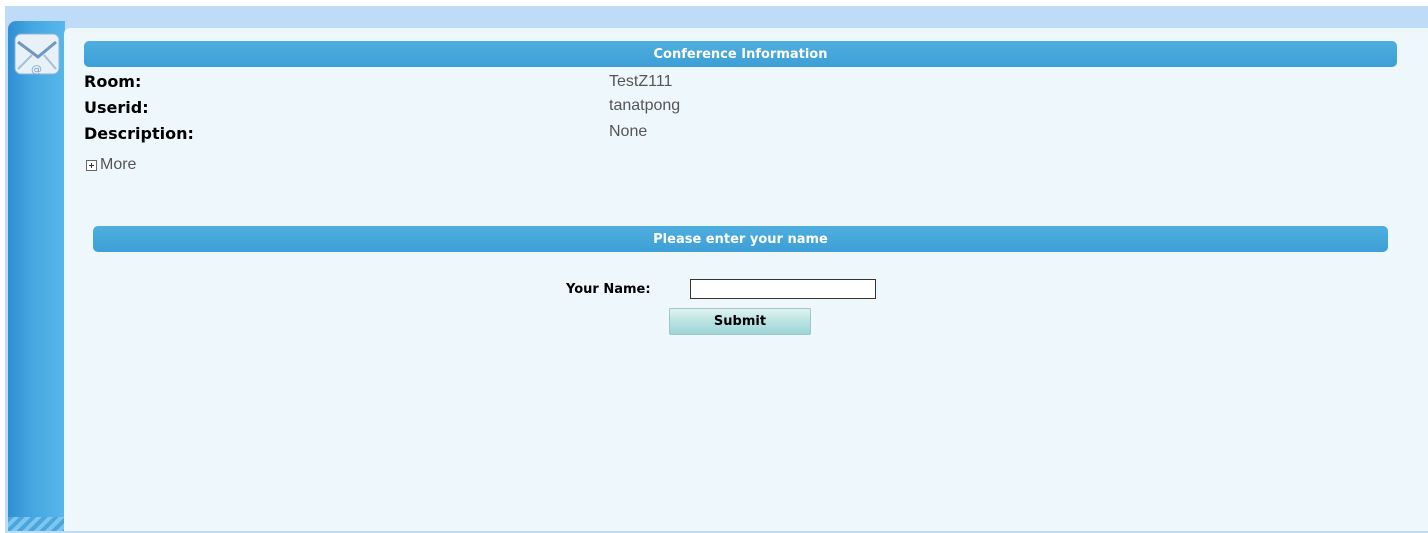  What do you see at coordinates (740, 54) in the screenshot?
I see `conference-info-header: Conference Information` at bounding box center [740, 54].